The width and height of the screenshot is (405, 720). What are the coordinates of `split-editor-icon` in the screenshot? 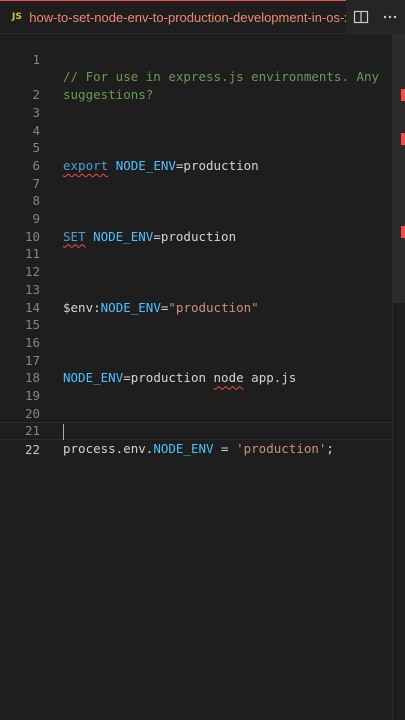 It's located at (361, 17).